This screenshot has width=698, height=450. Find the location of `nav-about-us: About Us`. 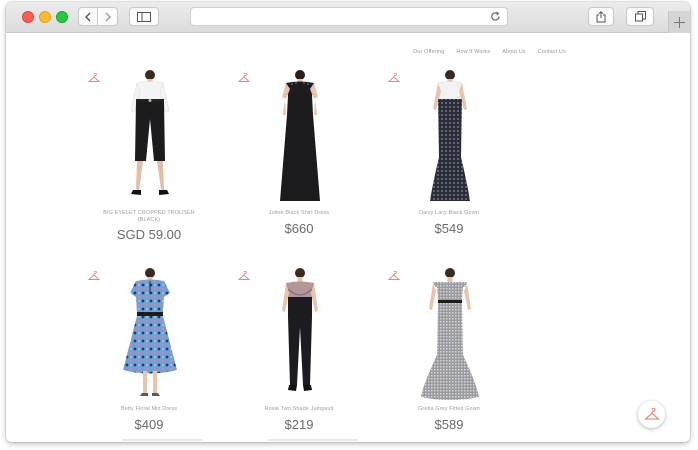

nav-about-us: About Us is located at coordinates (513, 52).